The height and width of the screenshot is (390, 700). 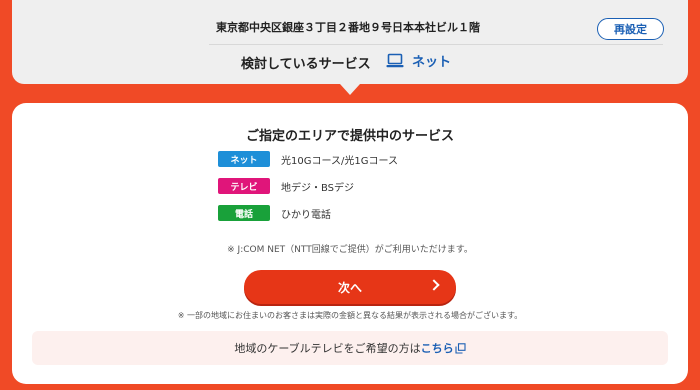 What do you see at coordinates (327, 348) in the screenshot?
I see `local-cable-text: 地域のケーブルテレビをご希望の方は` at bounding box center [327, 348].